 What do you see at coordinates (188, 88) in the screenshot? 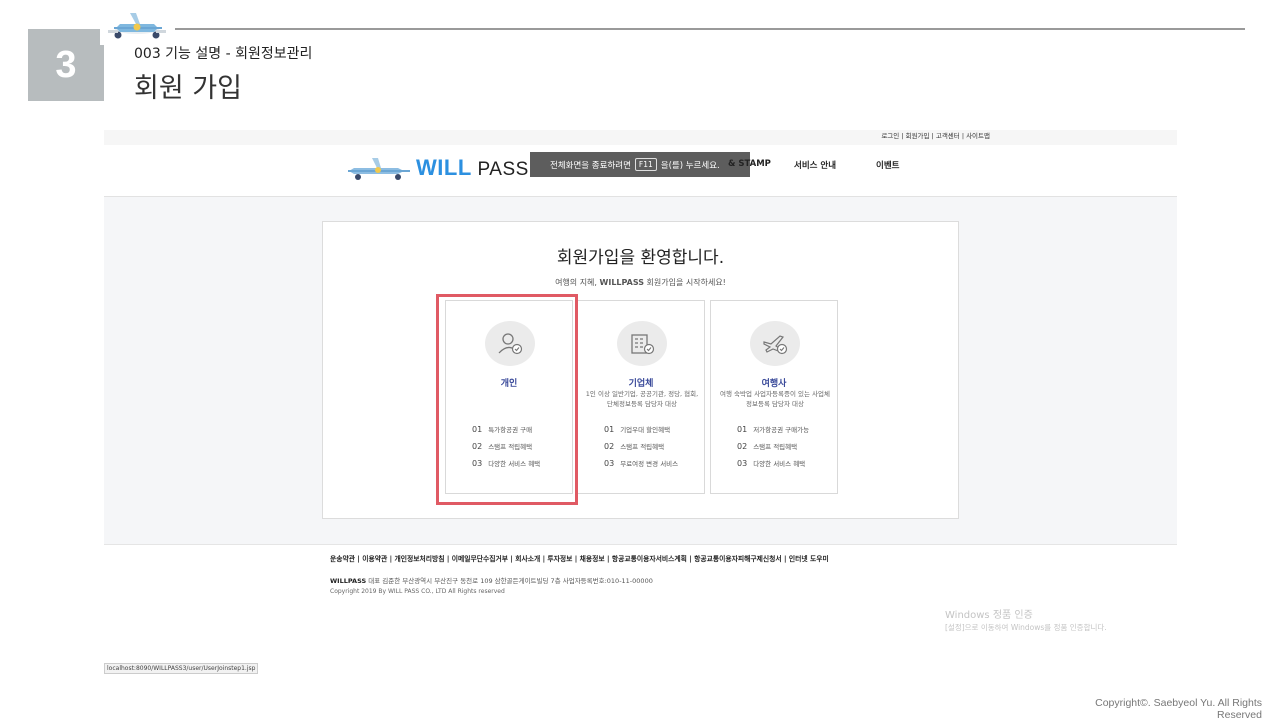
I see `slide-title: 회원 가입` at bounding box center [188, 88].